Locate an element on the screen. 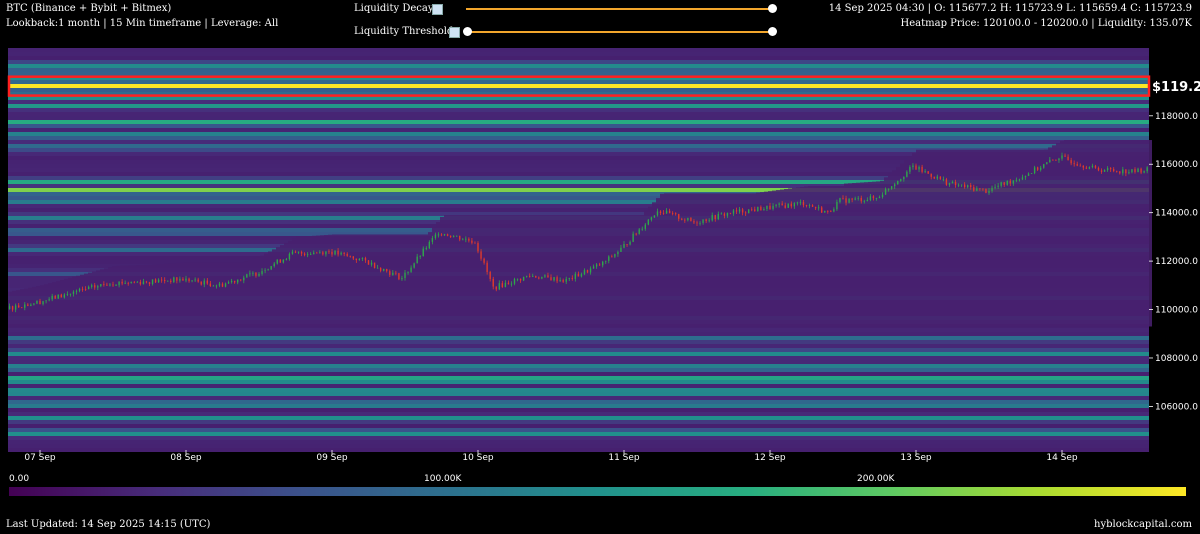 The image size is (1200, 534). x-tick-label: 14 Sep is located at coordinates (1062, 458).